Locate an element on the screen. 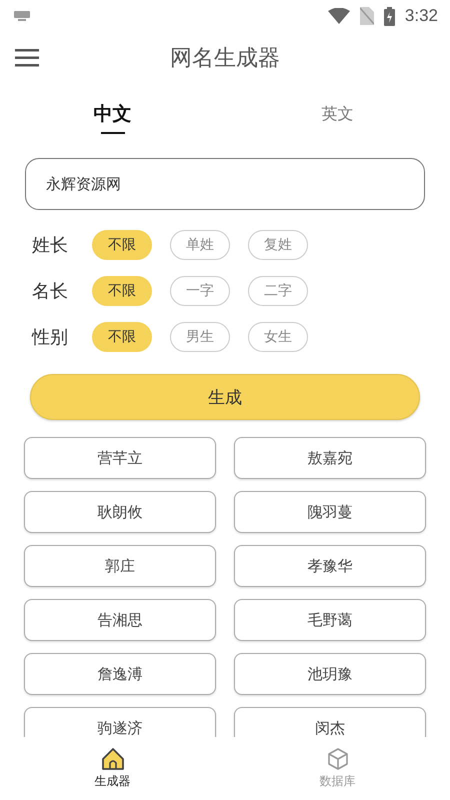 The height and width of the screenshot is (800, 450). nav-tab: 生成器 is located at coordinates (112, 768).